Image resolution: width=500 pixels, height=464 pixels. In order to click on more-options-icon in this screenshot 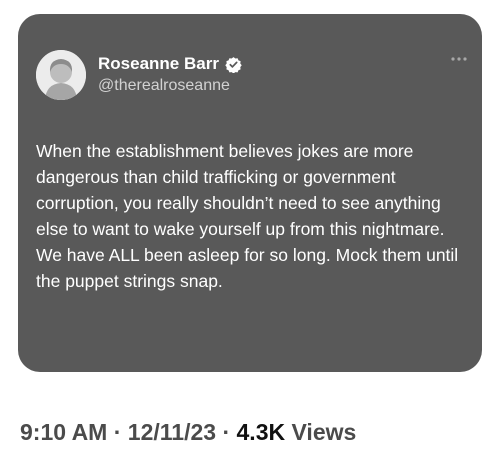, I will do `click(459, 57)`.